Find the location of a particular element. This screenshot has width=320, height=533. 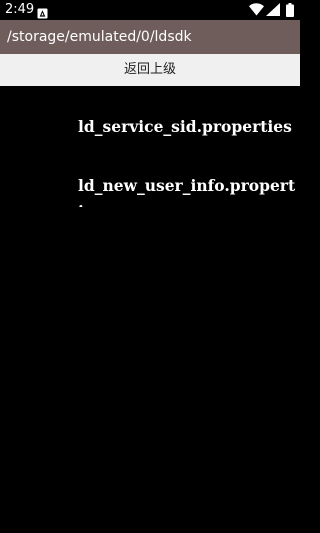

file-name: ld_new_user_info.properties is located at coordinates (187, 191).